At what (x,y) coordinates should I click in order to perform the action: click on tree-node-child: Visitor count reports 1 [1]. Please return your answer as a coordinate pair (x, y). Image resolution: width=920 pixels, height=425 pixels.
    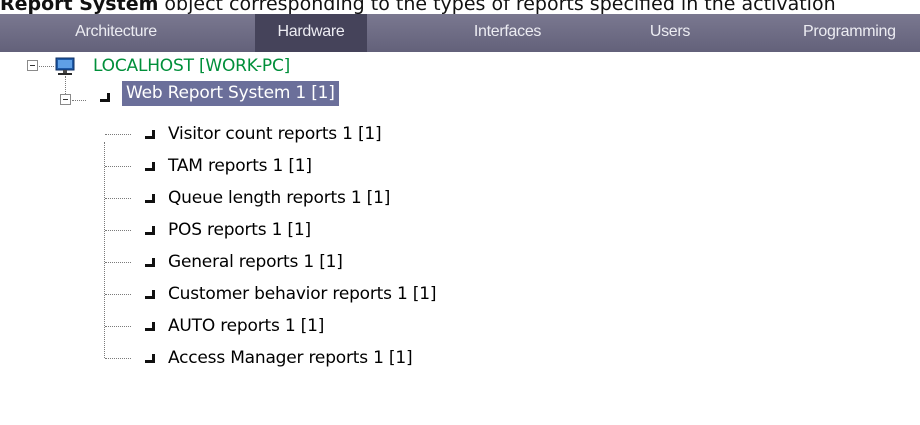
    Looking at the image, I should click on (250, 134).